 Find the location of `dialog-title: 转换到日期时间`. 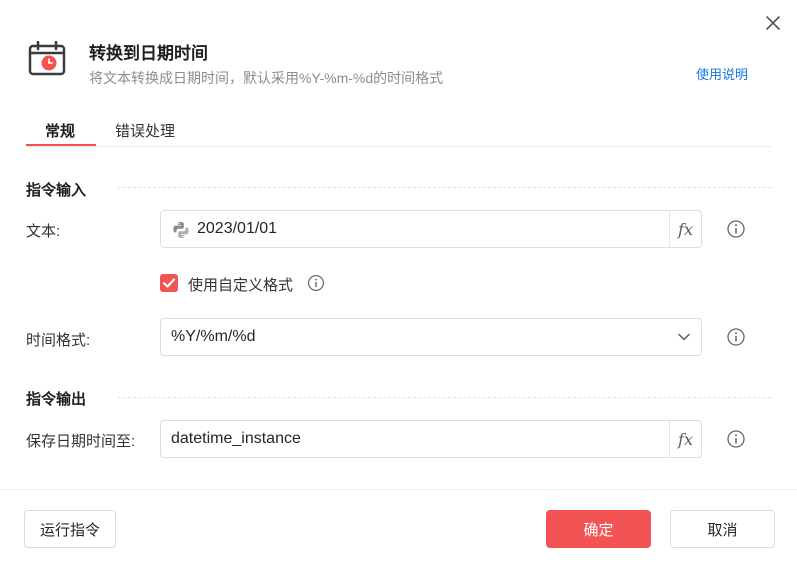

dialog-title: 转换到日期时间 is located at coordinates (148, 53).